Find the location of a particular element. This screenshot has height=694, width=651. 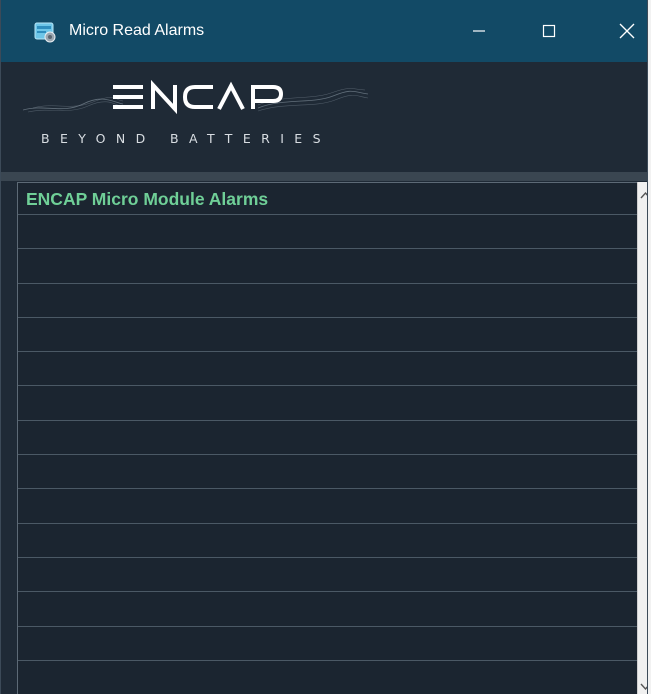

scroll-down-icon is located at coordinates (644, 687).